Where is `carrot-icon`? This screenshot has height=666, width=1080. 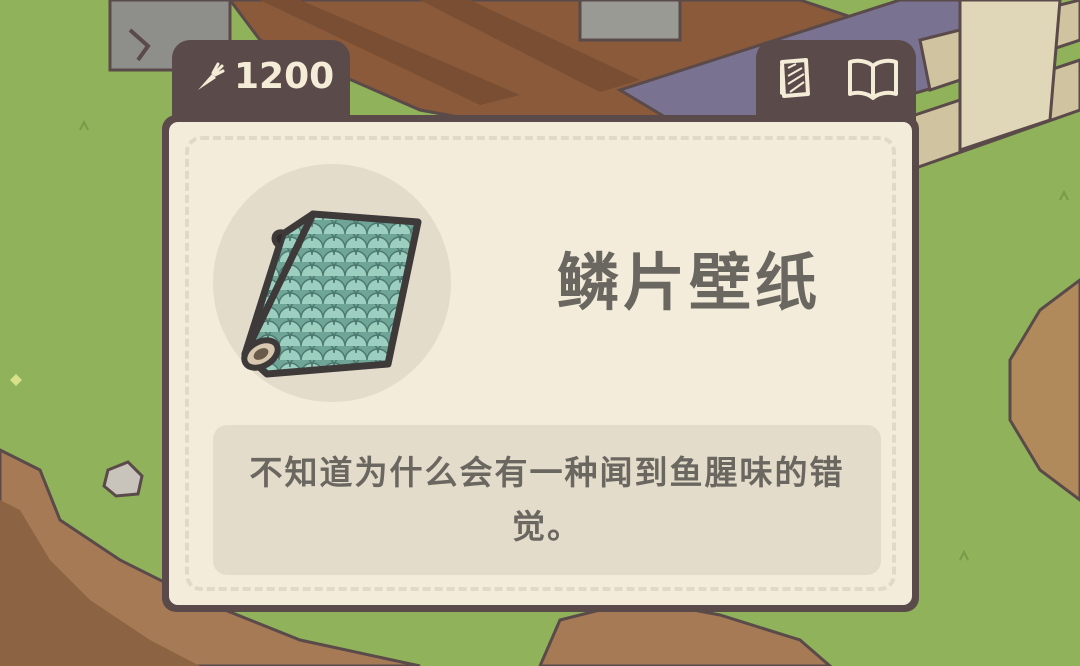 carrot-icon is located at coordinates (211, 76).